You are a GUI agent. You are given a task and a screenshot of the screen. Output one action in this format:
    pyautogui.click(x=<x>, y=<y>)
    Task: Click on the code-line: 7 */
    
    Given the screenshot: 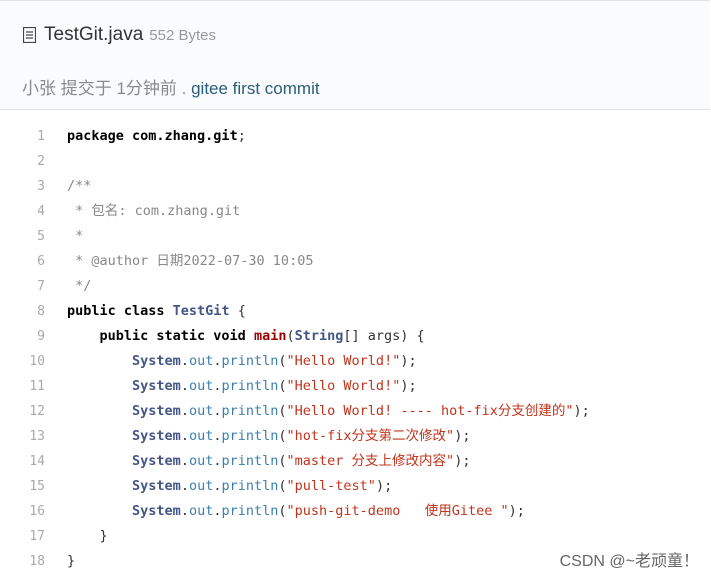 What is the action you would take?
    pyautogui.click(x=355, y=286)
    